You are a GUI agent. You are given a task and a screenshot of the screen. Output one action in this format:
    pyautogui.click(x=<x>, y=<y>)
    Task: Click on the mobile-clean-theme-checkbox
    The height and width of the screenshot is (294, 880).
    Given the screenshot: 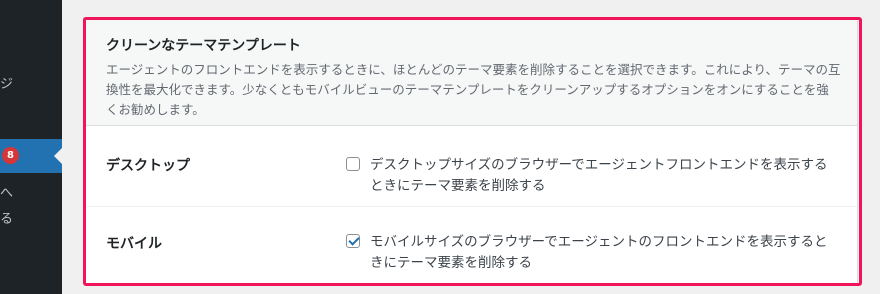 What is the action you would take?
    pyautogui.click(x=353, y=241)
    